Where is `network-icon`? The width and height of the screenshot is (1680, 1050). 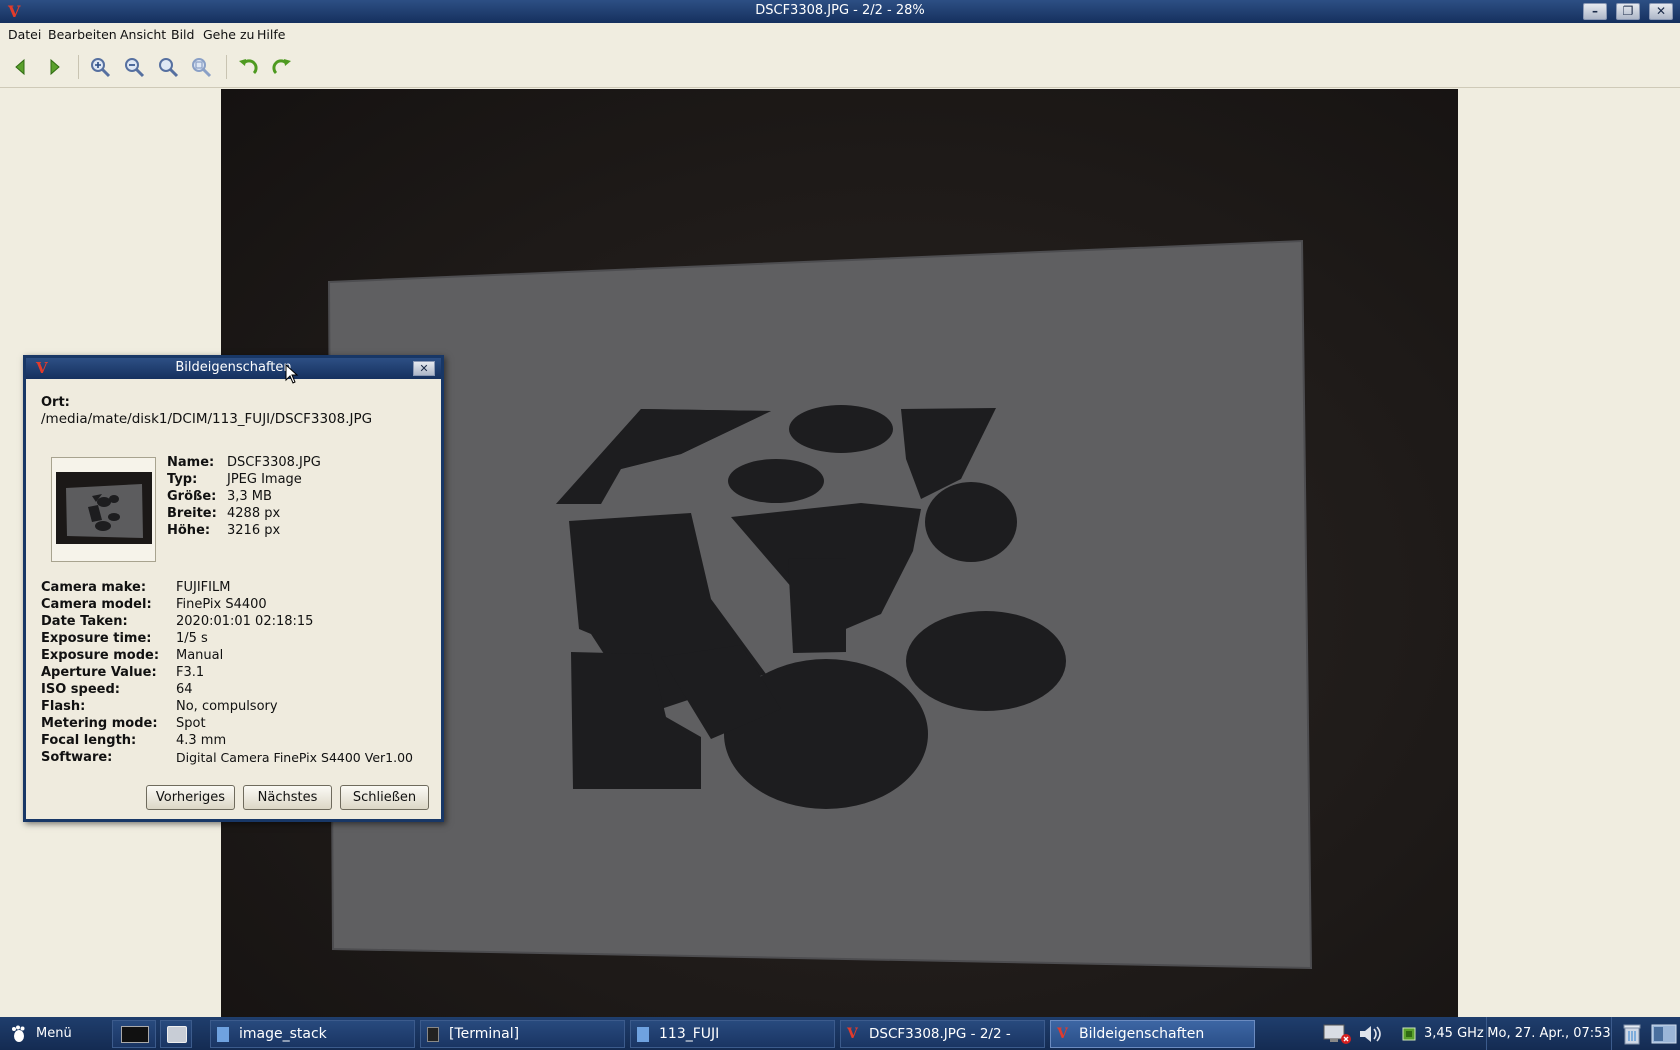 network-icon is located at coordinates (1337, 1034).